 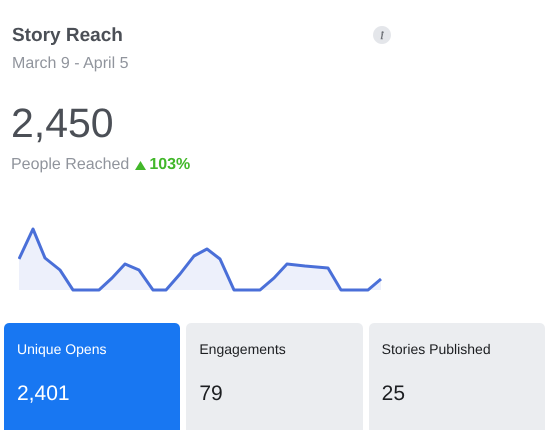 What do you see at coordinates (63, 123) in the screenshot?
I see `total-count: 2,450` at bounding box center [63, 123].